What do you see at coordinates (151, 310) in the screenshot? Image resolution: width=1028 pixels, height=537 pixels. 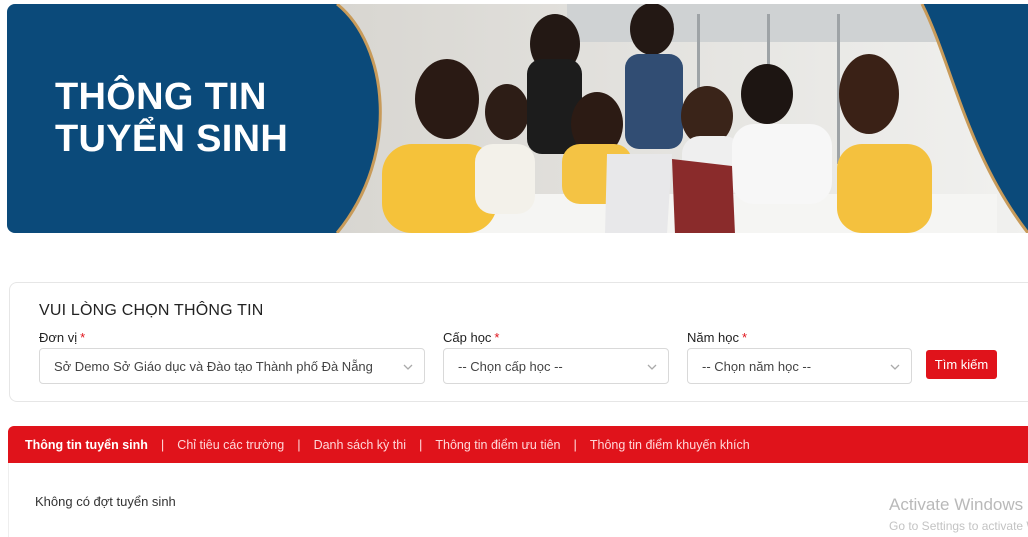 I see `filter-title: VUI LÒNG CHỌN THÔNG TIN` at bounding box center [151, 310].